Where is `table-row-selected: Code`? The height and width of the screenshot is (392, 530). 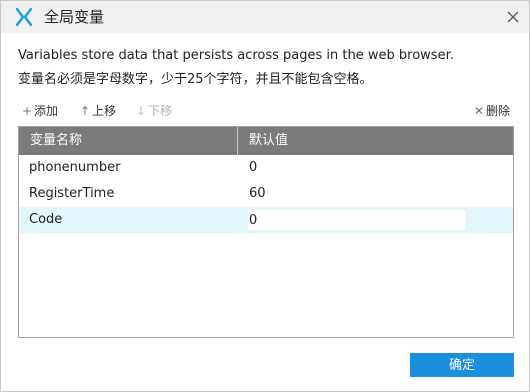
table-row-selected: Code is located at coordinates (266, 220).